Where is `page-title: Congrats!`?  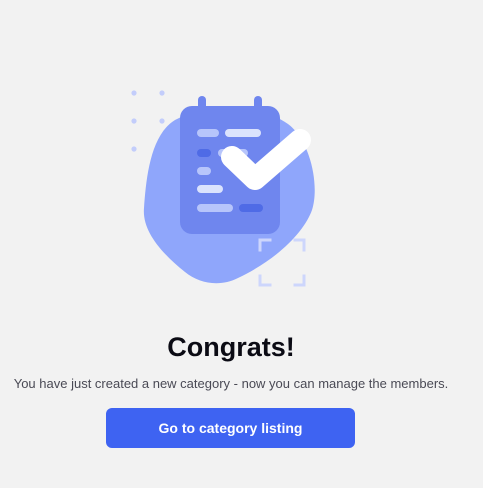 page-title: Congrats! is located at coordinates (231, 347).